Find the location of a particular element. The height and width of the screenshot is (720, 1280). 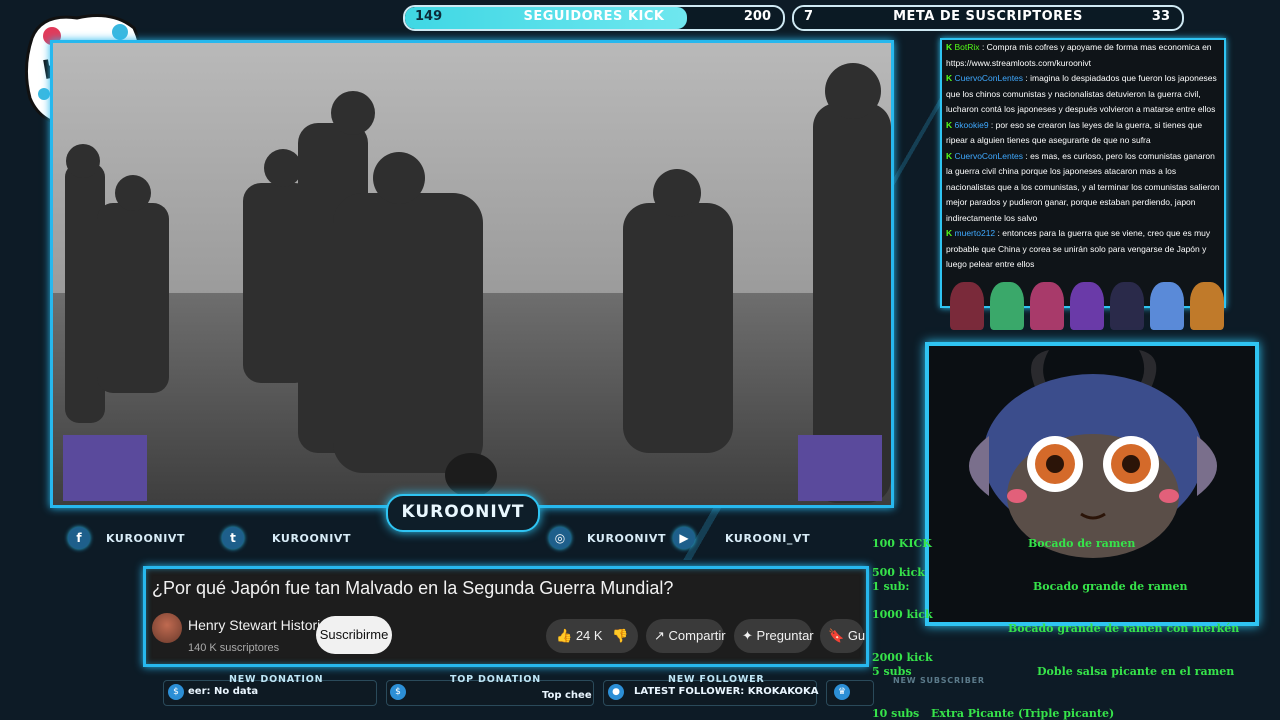

thumbs-down-icon: 👎 is located at coordinates (620, 635).